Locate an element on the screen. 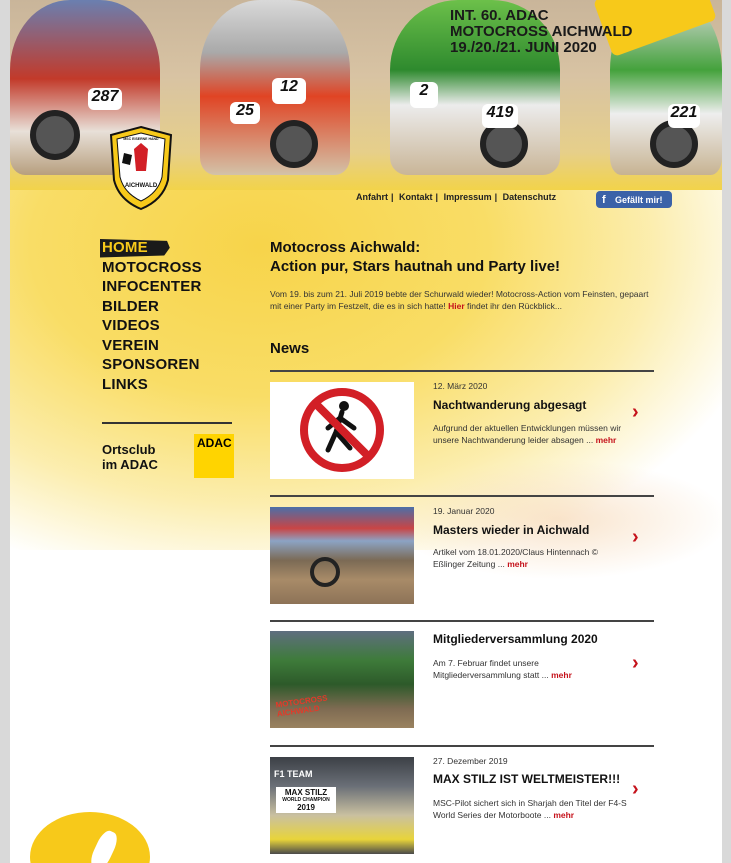  nav-item-verein: VEREIN is located at coordinates (152, 346).